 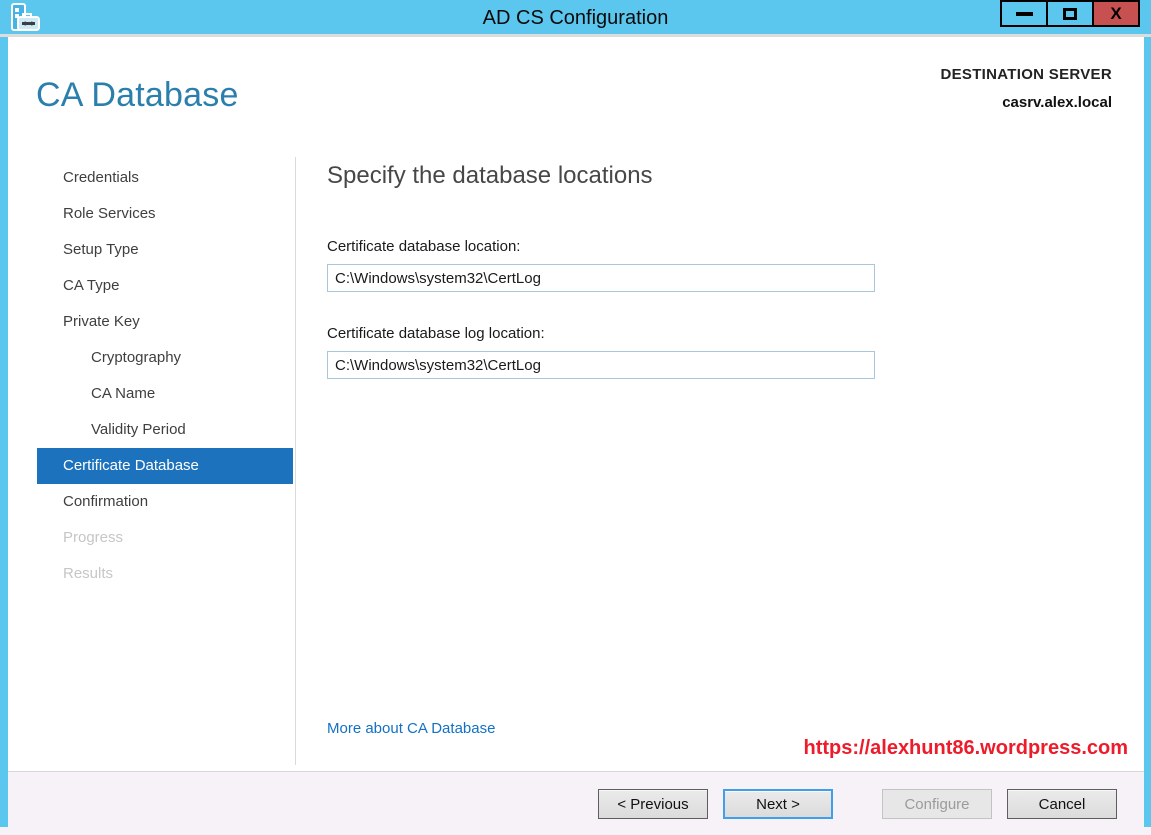 I want to click on database-location-label: Certificate database location:, so click(x=424, y=246).